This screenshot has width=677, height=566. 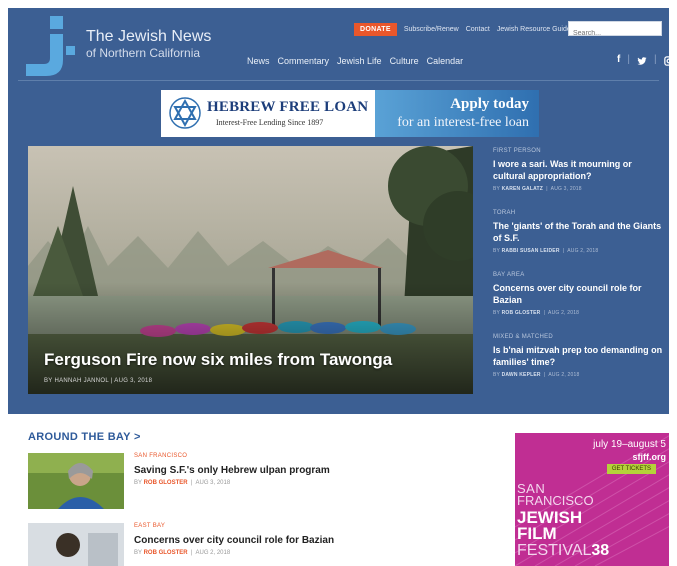 What do you see at coordinates (517, 151) in the screenshot?
I see `story-kicker: FIRST PERSON` at bounding box center [517, 151].